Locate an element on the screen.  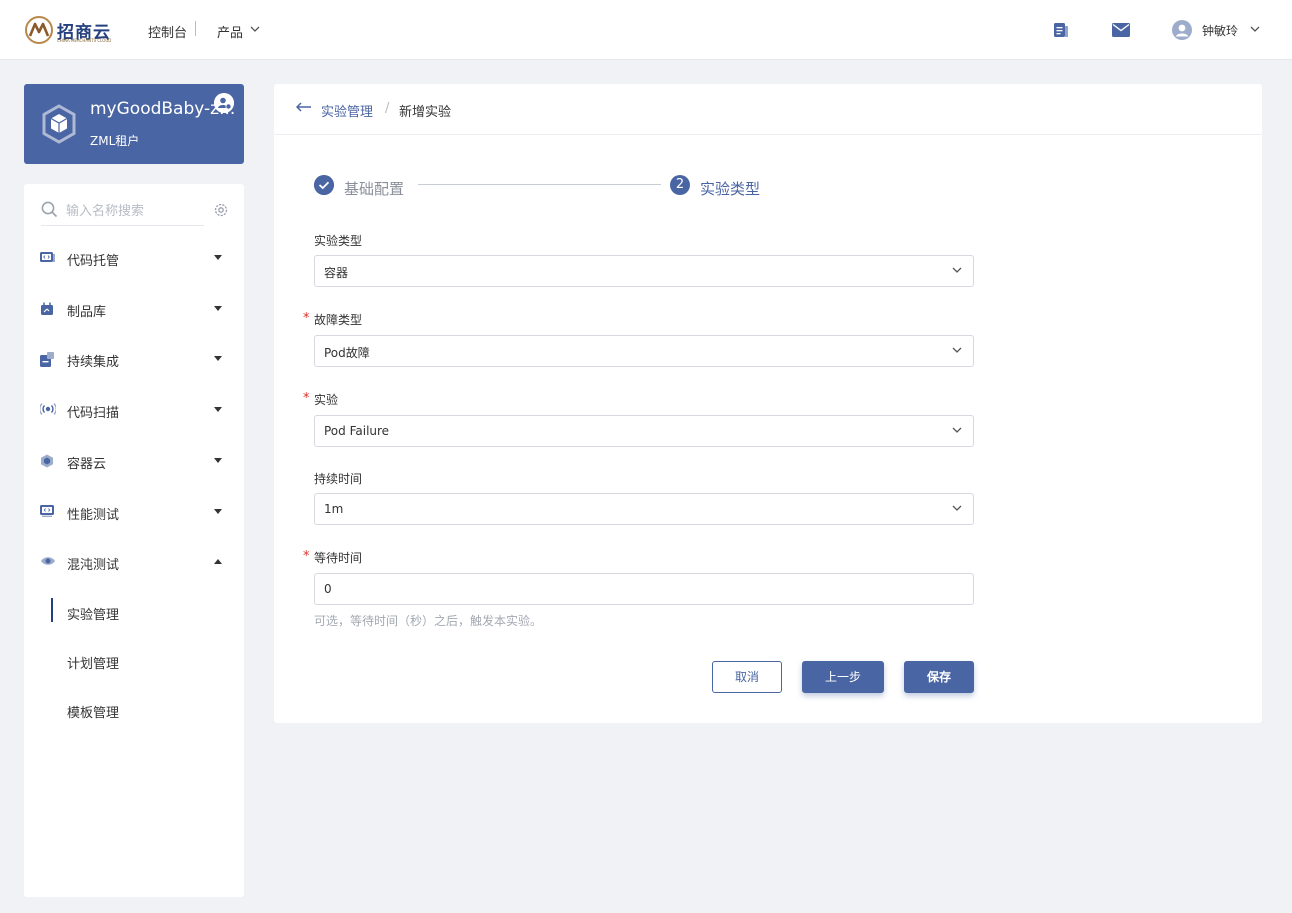
switch-tenant-icon is located at coordinates (224, 103).